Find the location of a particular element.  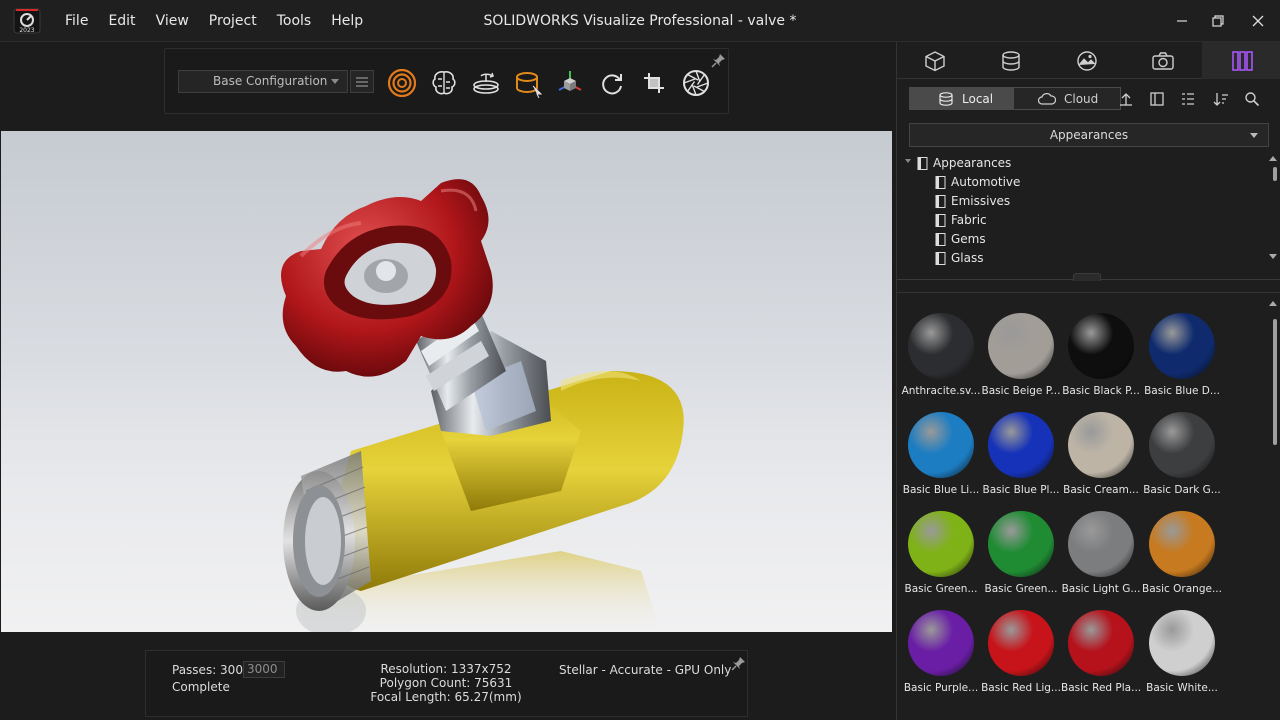

tree-item-automotive: Automotive is located at coordinates (977, 182).